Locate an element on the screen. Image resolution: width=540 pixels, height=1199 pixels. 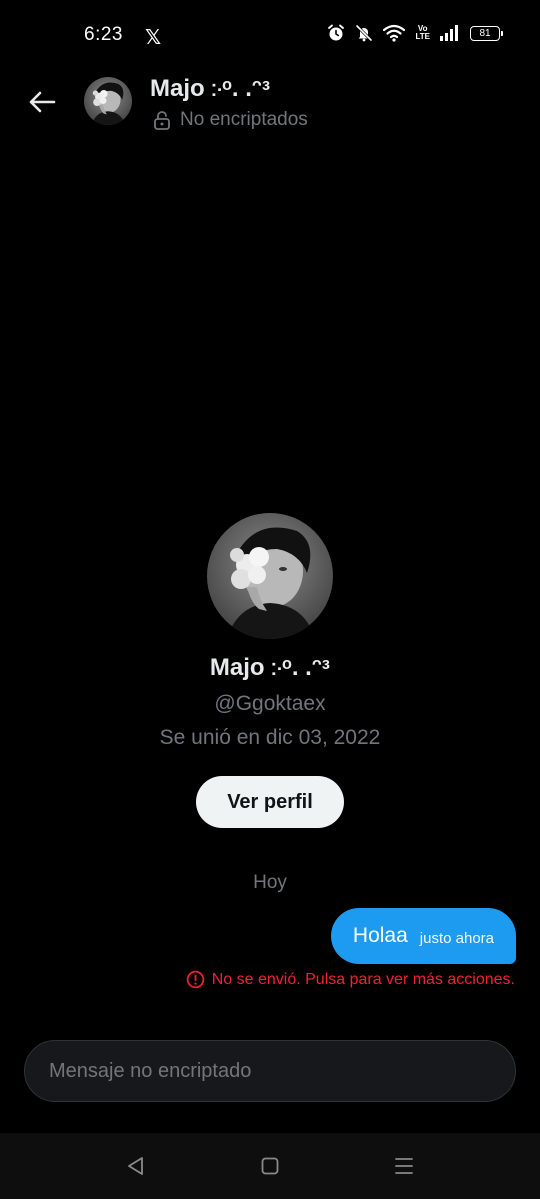
menu-icon is located at coordinates (404, 1166).